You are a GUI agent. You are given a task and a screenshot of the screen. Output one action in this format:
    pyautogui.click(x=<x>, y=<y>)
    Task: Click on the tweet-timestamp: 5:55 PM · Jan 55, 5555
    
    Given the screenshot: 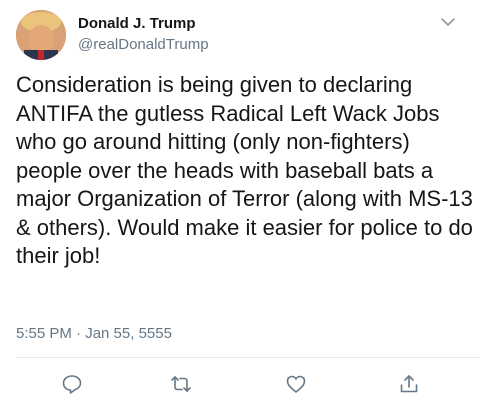 What is the action you would take?
    pyautogui.click(x=94, y=333)
    